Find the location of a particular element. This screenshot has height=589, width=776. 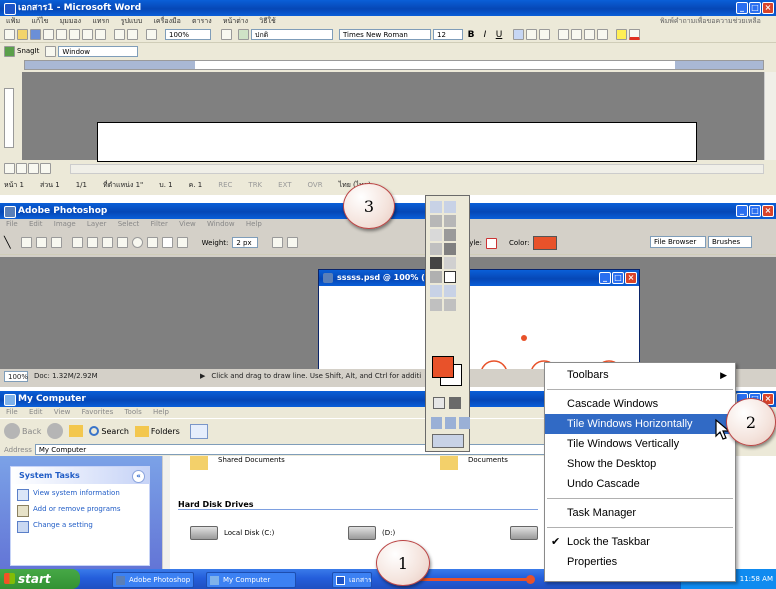

numbering-icon is located at coordinates (563, 34).